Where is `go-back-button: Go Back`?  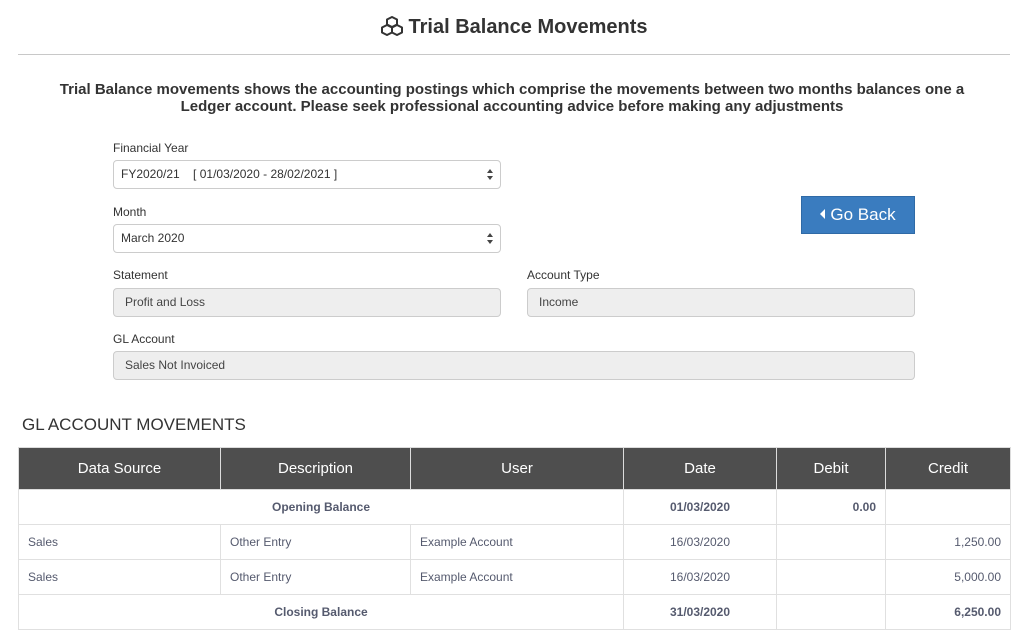 go-back-button: Go Back is located at coordinates (858, 215).